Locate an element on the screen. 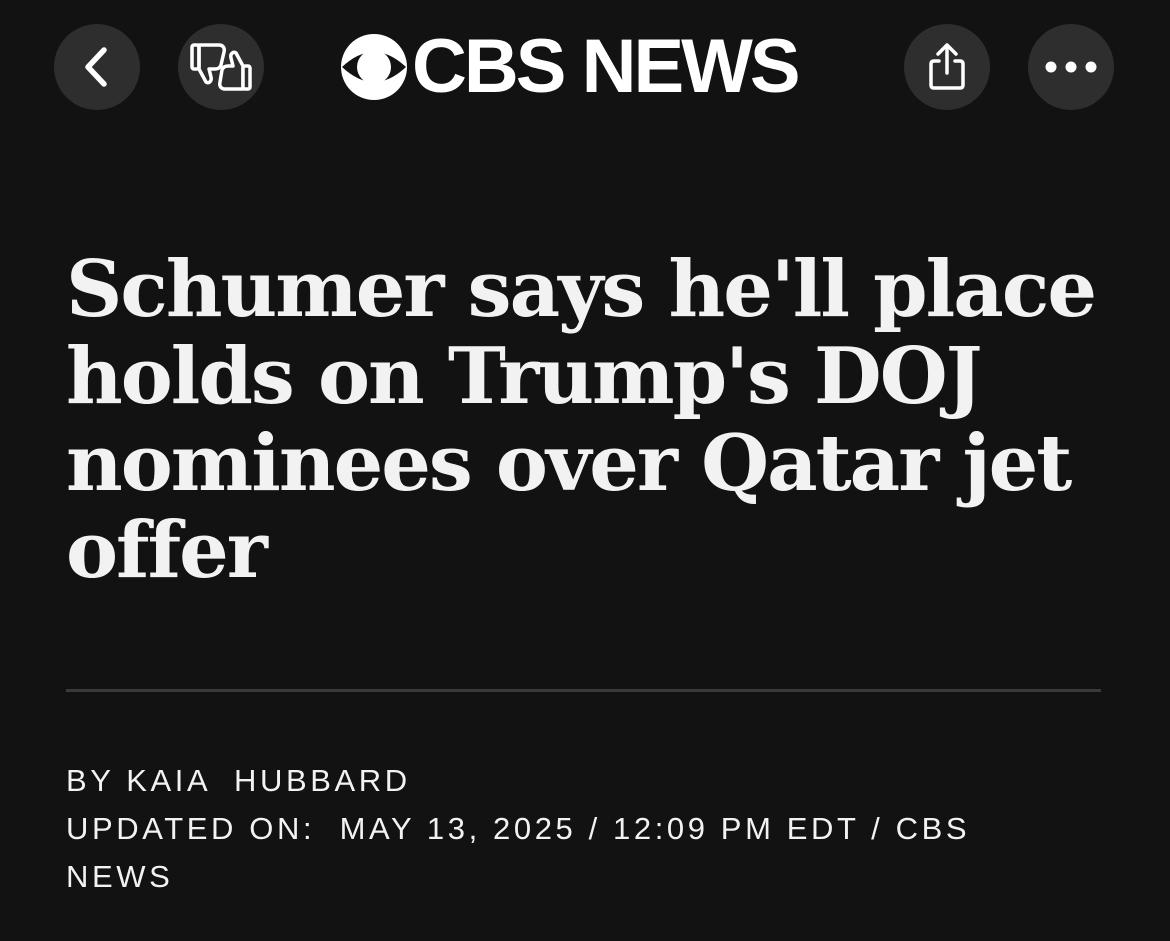 This screenshot has height=941, width=1170. share-button is located at coordinates (947, 67).